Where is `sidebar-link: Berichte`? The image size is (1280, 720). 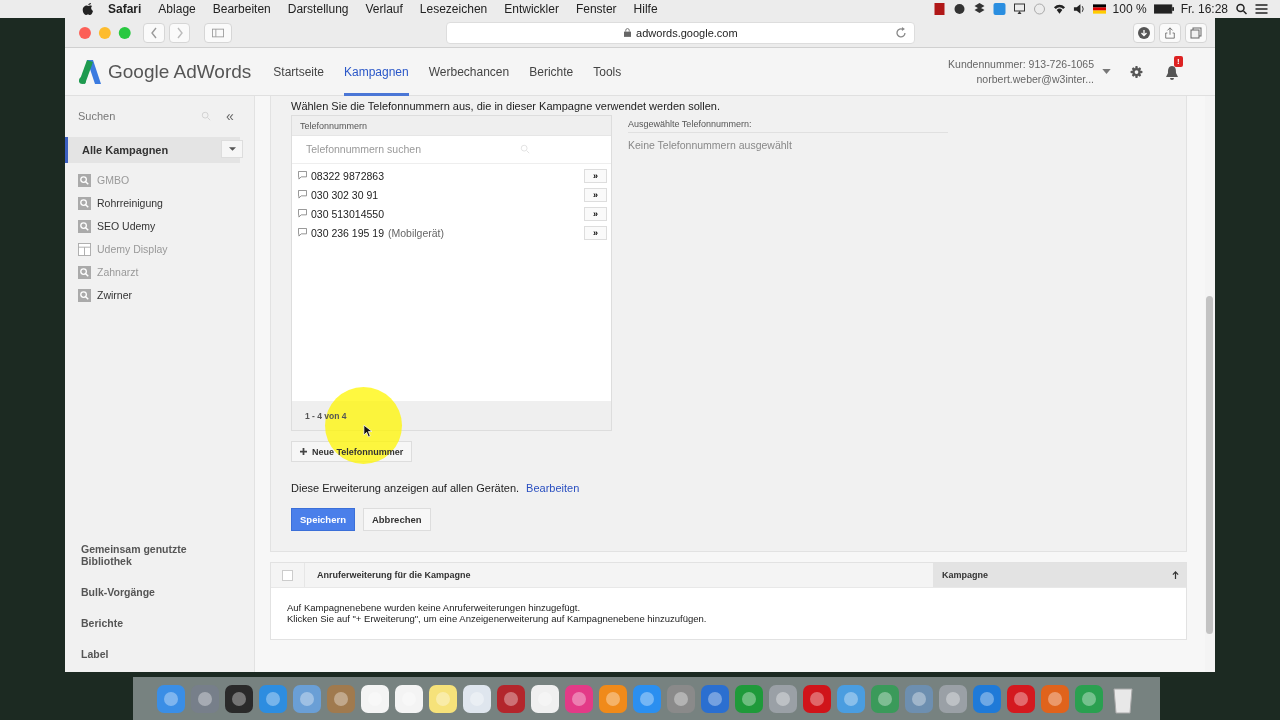 sidebar-link: Berichte is located at coordinates (141, 623).